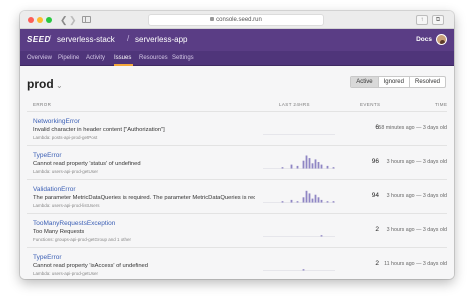  I want to click on error-name: ValidationError, so click(54, 189).